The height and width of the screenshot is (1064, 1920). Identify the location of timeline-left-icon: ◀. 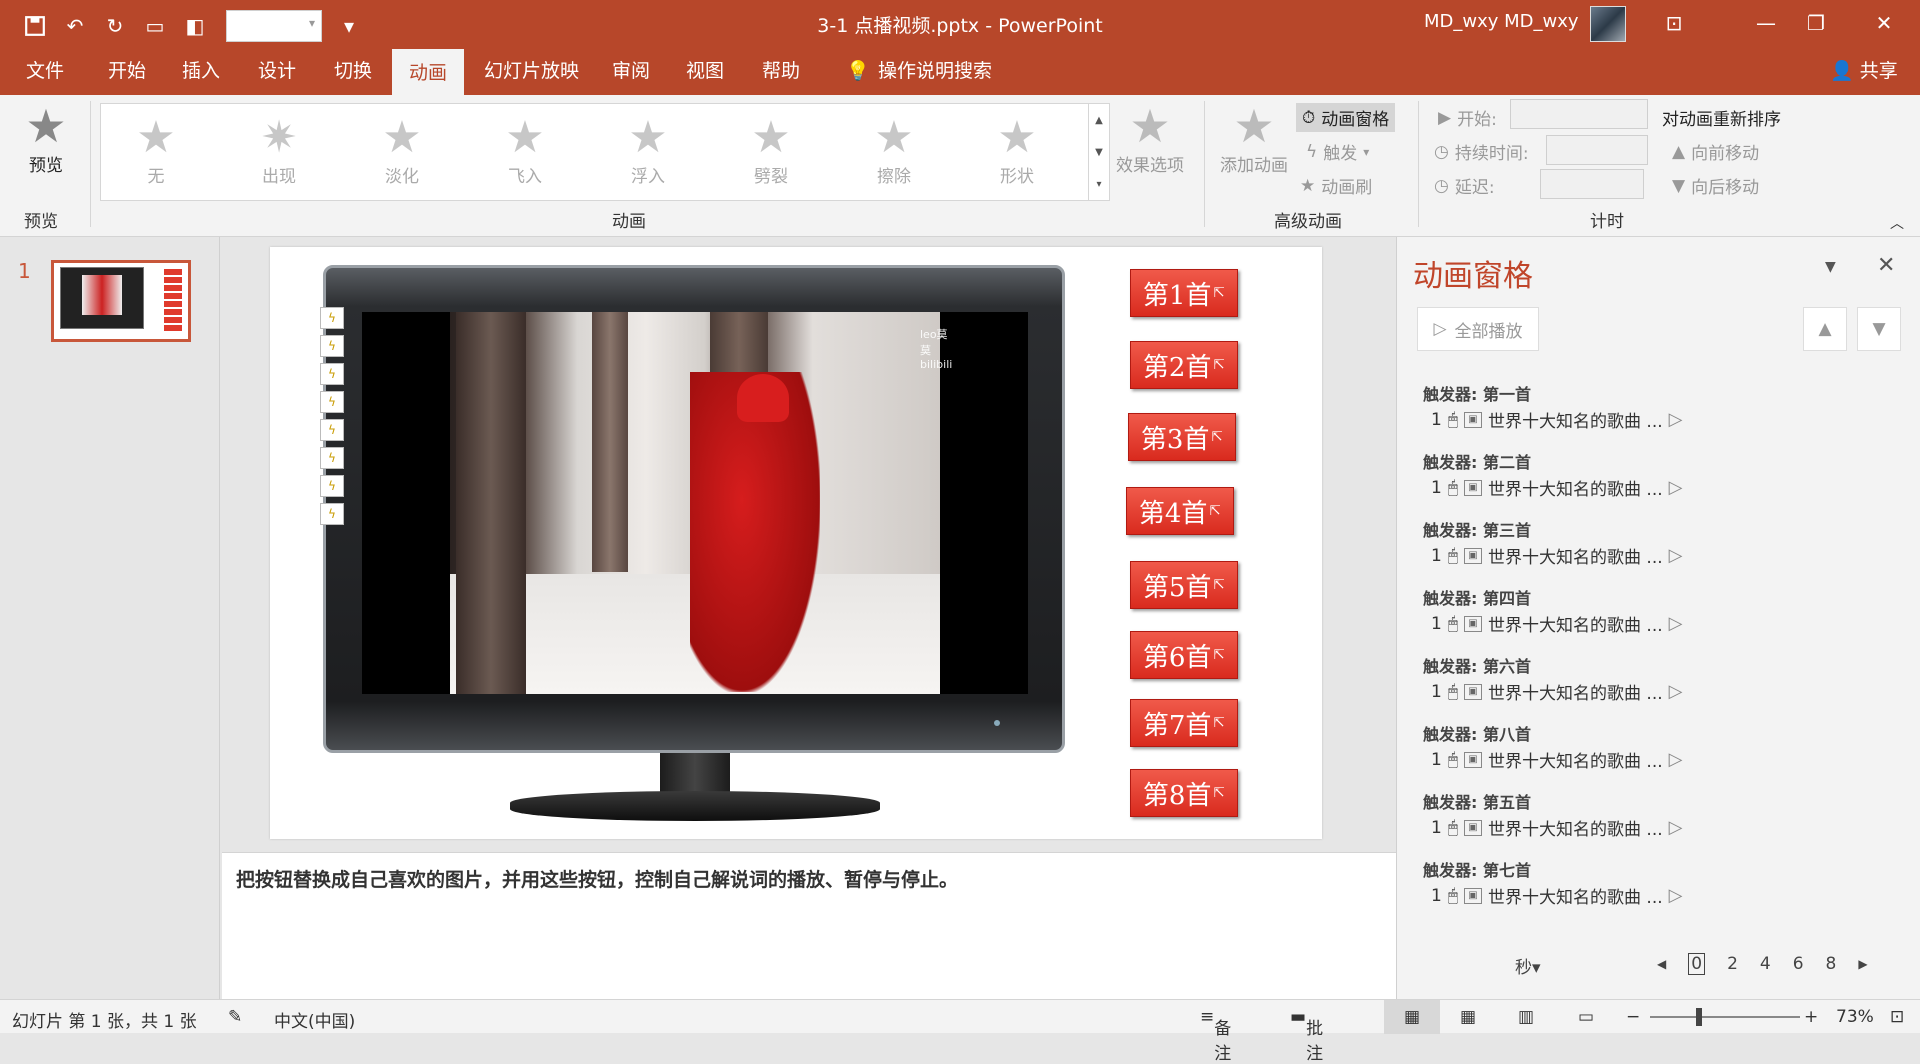
(1661, 964).